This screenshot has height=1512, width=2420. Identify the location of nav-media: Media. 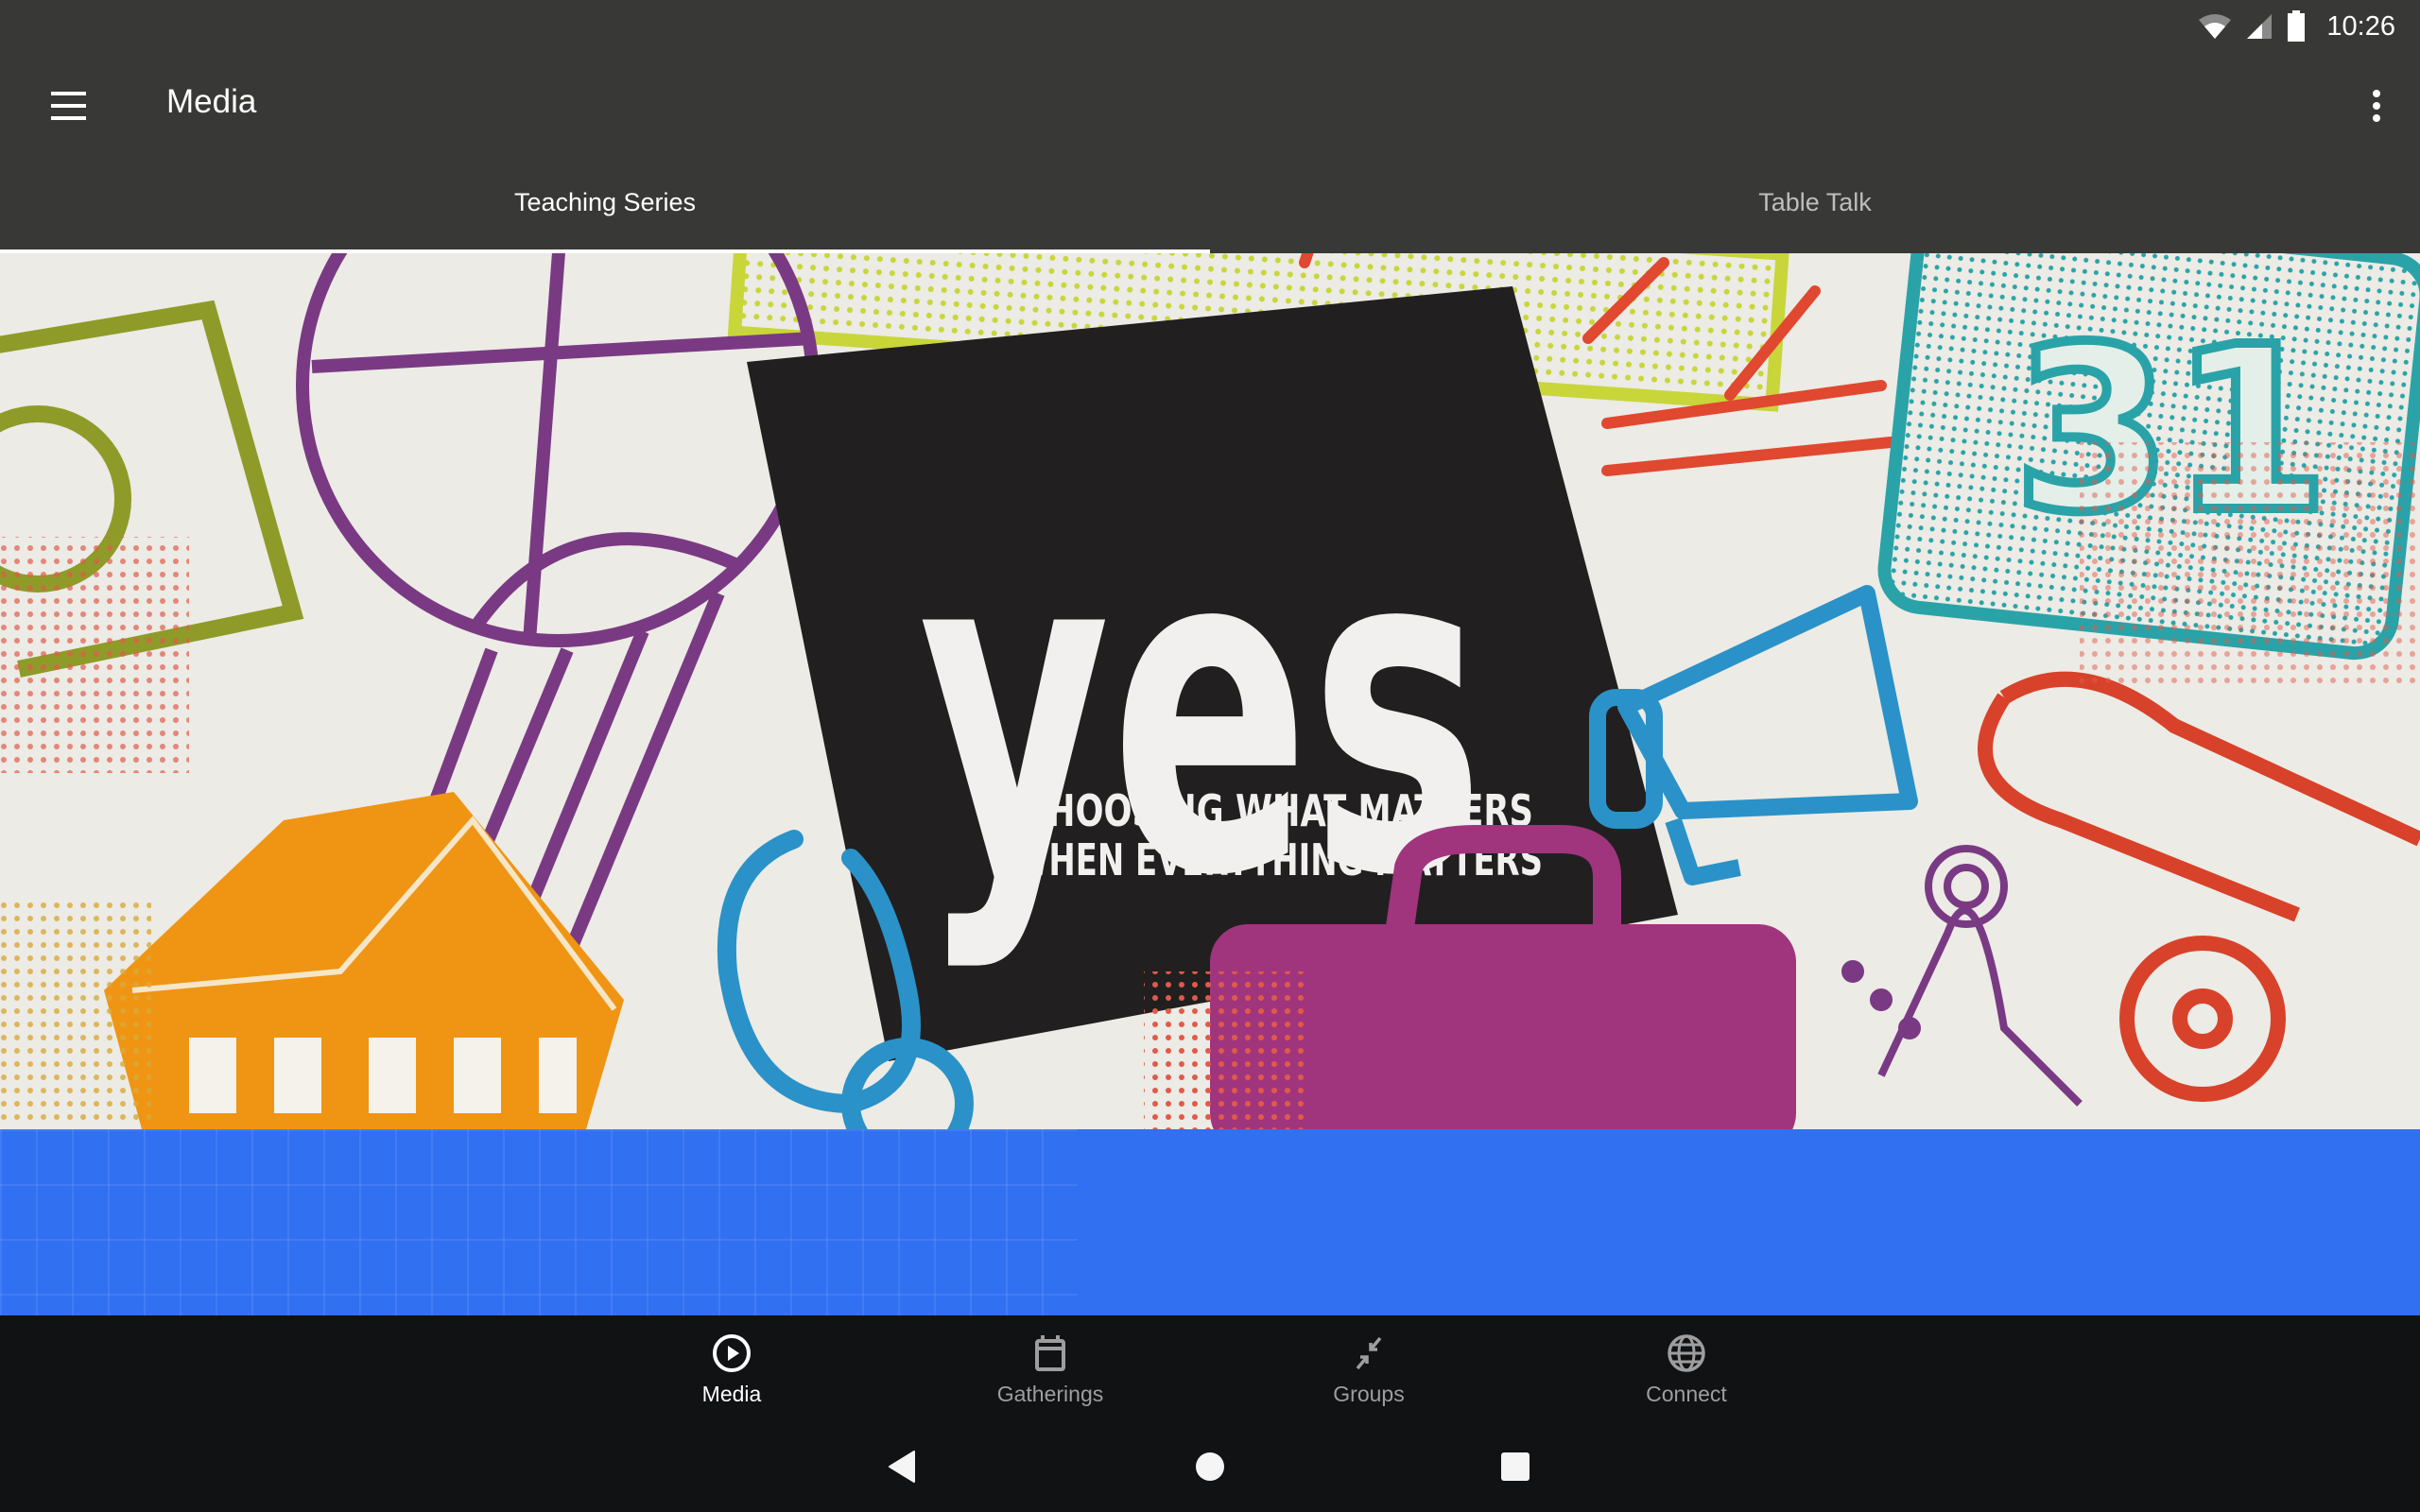
(731, 1373).